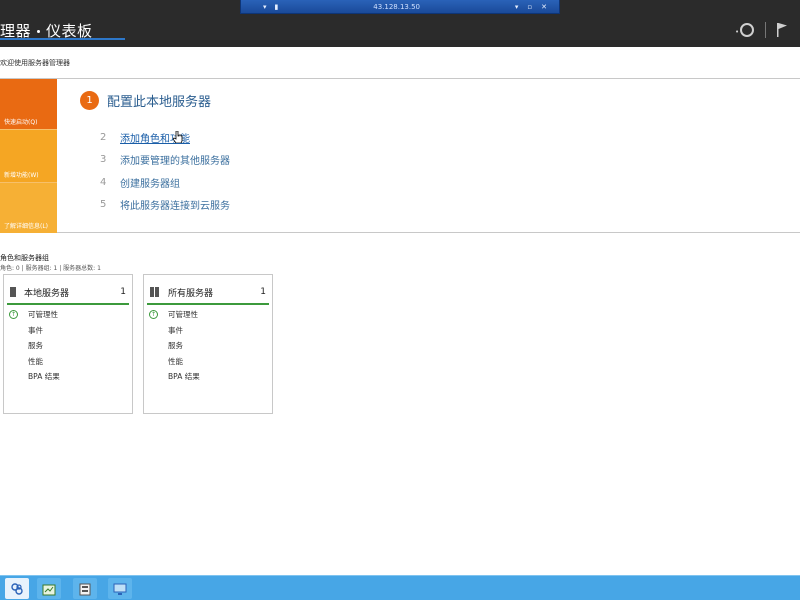 The image size is (800, 600). What do you see at coordinates (21, 175) in the screenshot?
I see `tab-whats-new-label: 新增功能(W)` at bounding box center [21, 175].